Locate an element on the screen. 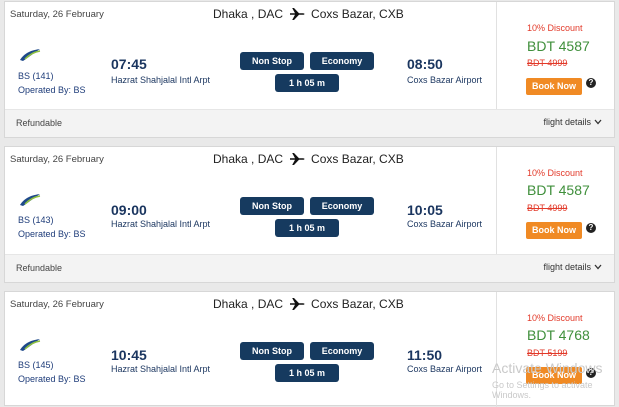 The height and width of the screenshot is (407, 619). depart-time: 09:00 is located at coordinates (129, 210).